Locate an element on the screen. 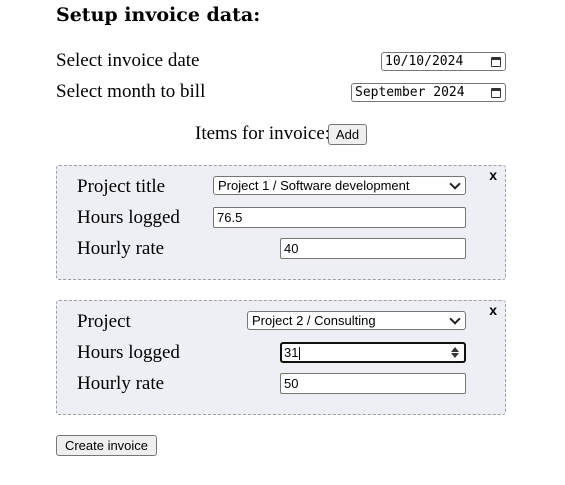 Image resolution: width=565 pixels, height=485 pixels. project-select: Project 2 / Consulting is located at coordinates (356, 320).